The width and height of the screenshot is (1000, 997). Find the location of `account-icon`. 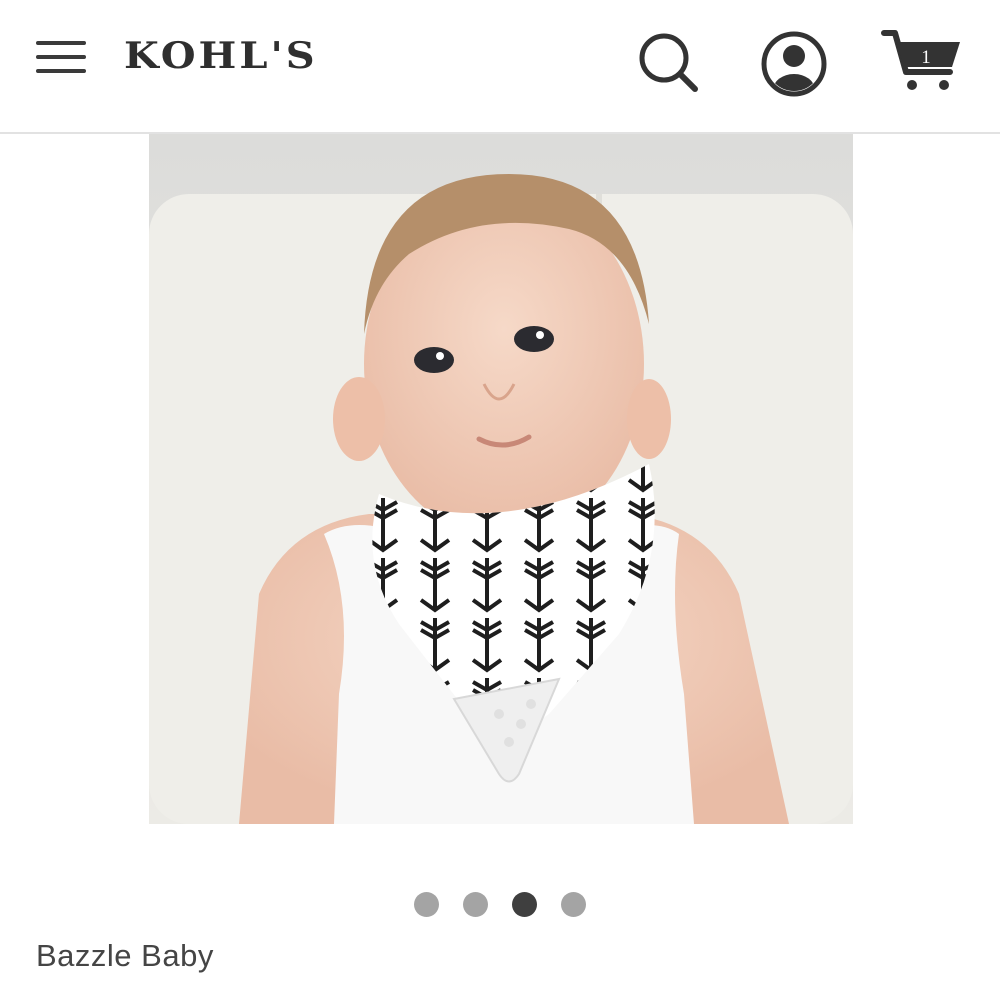

account-icon is located at coordinates (794, 64).